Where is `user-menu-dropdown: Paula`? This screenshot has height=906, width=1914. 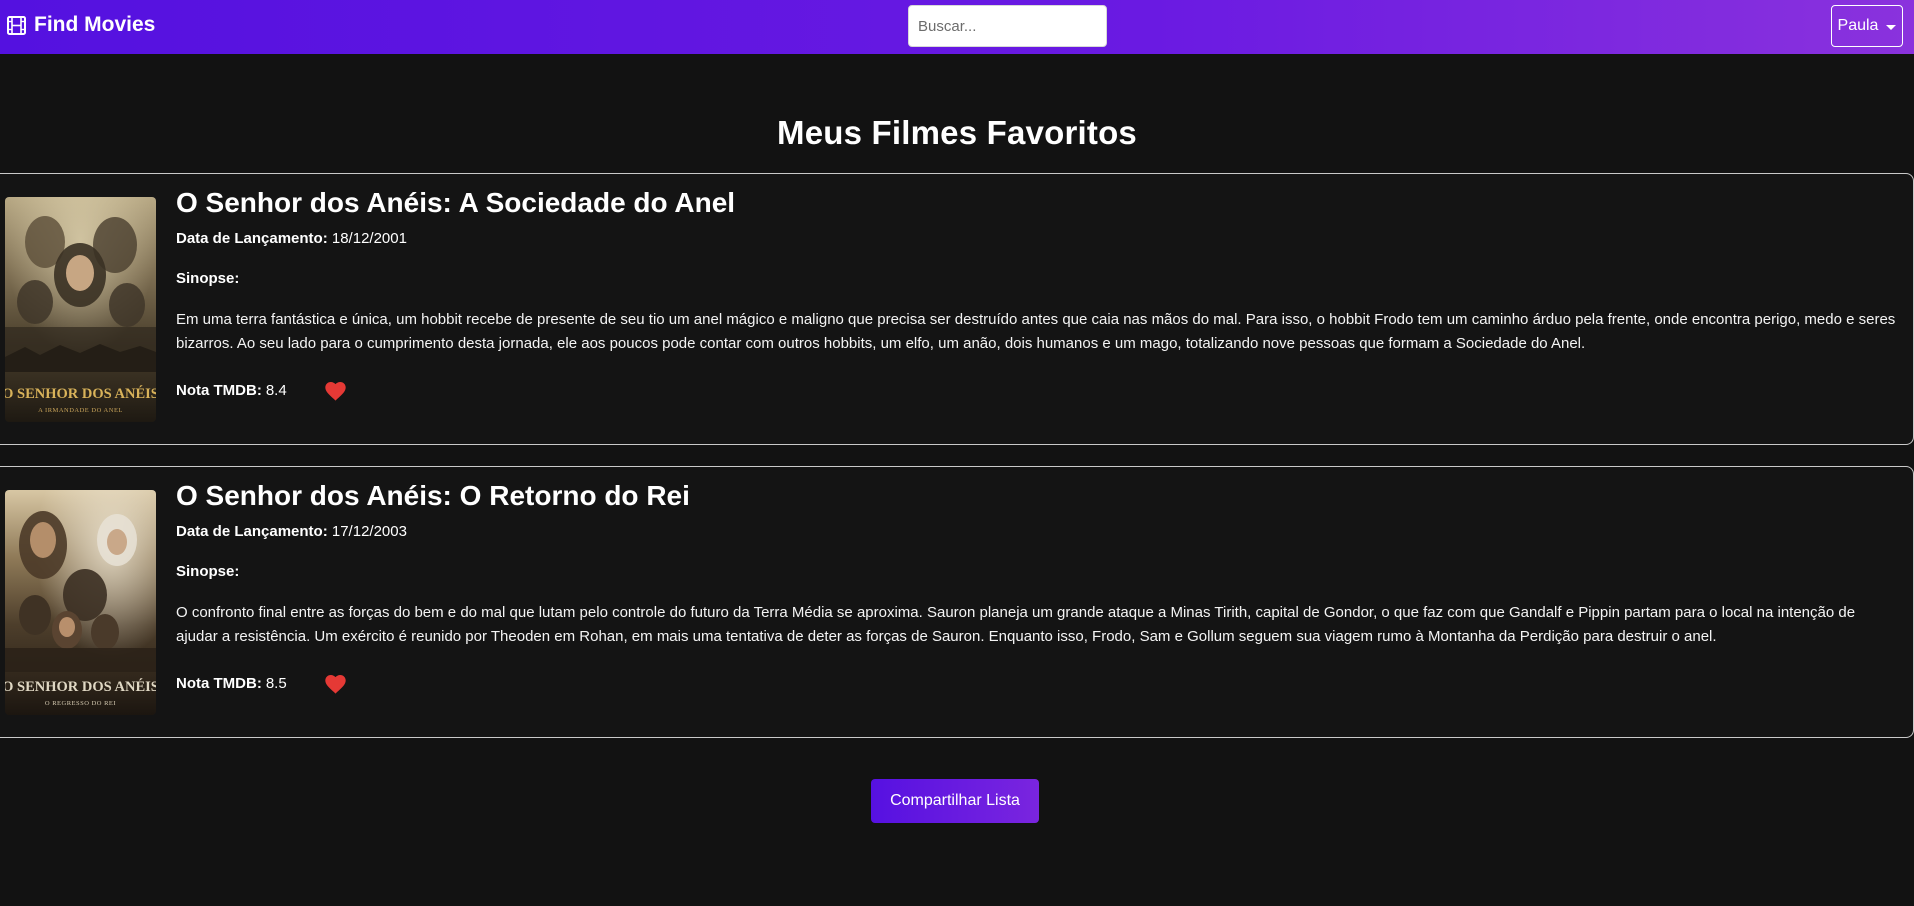
user-menu-dropdown: Paula is located at coordinates (1867, 26).